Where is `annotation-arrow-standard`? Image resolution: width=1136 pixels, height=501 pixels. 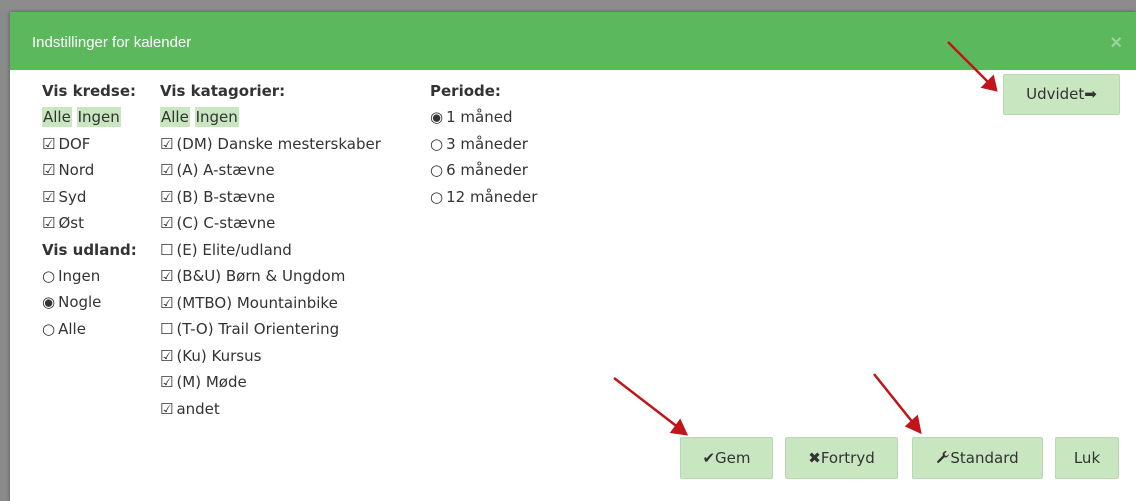
annotation-arrow-standard is located at coordinates (894, 399).